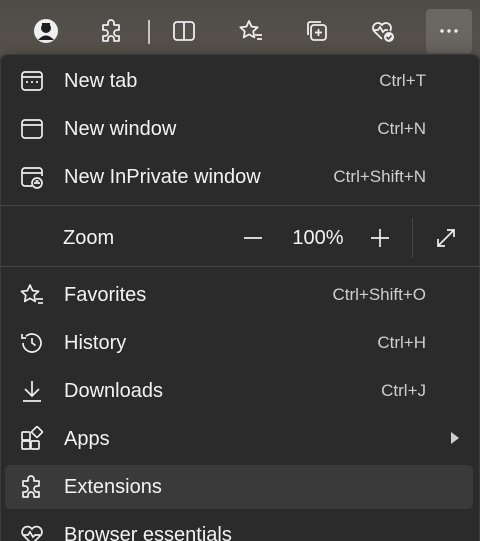 This screenshot has height=541, width=480. What do you see at coordinates (379, 294) in the screenshot?
I see `favorites-shortcut: Ctrl+Shift+O` at bounding box center [379, 294].